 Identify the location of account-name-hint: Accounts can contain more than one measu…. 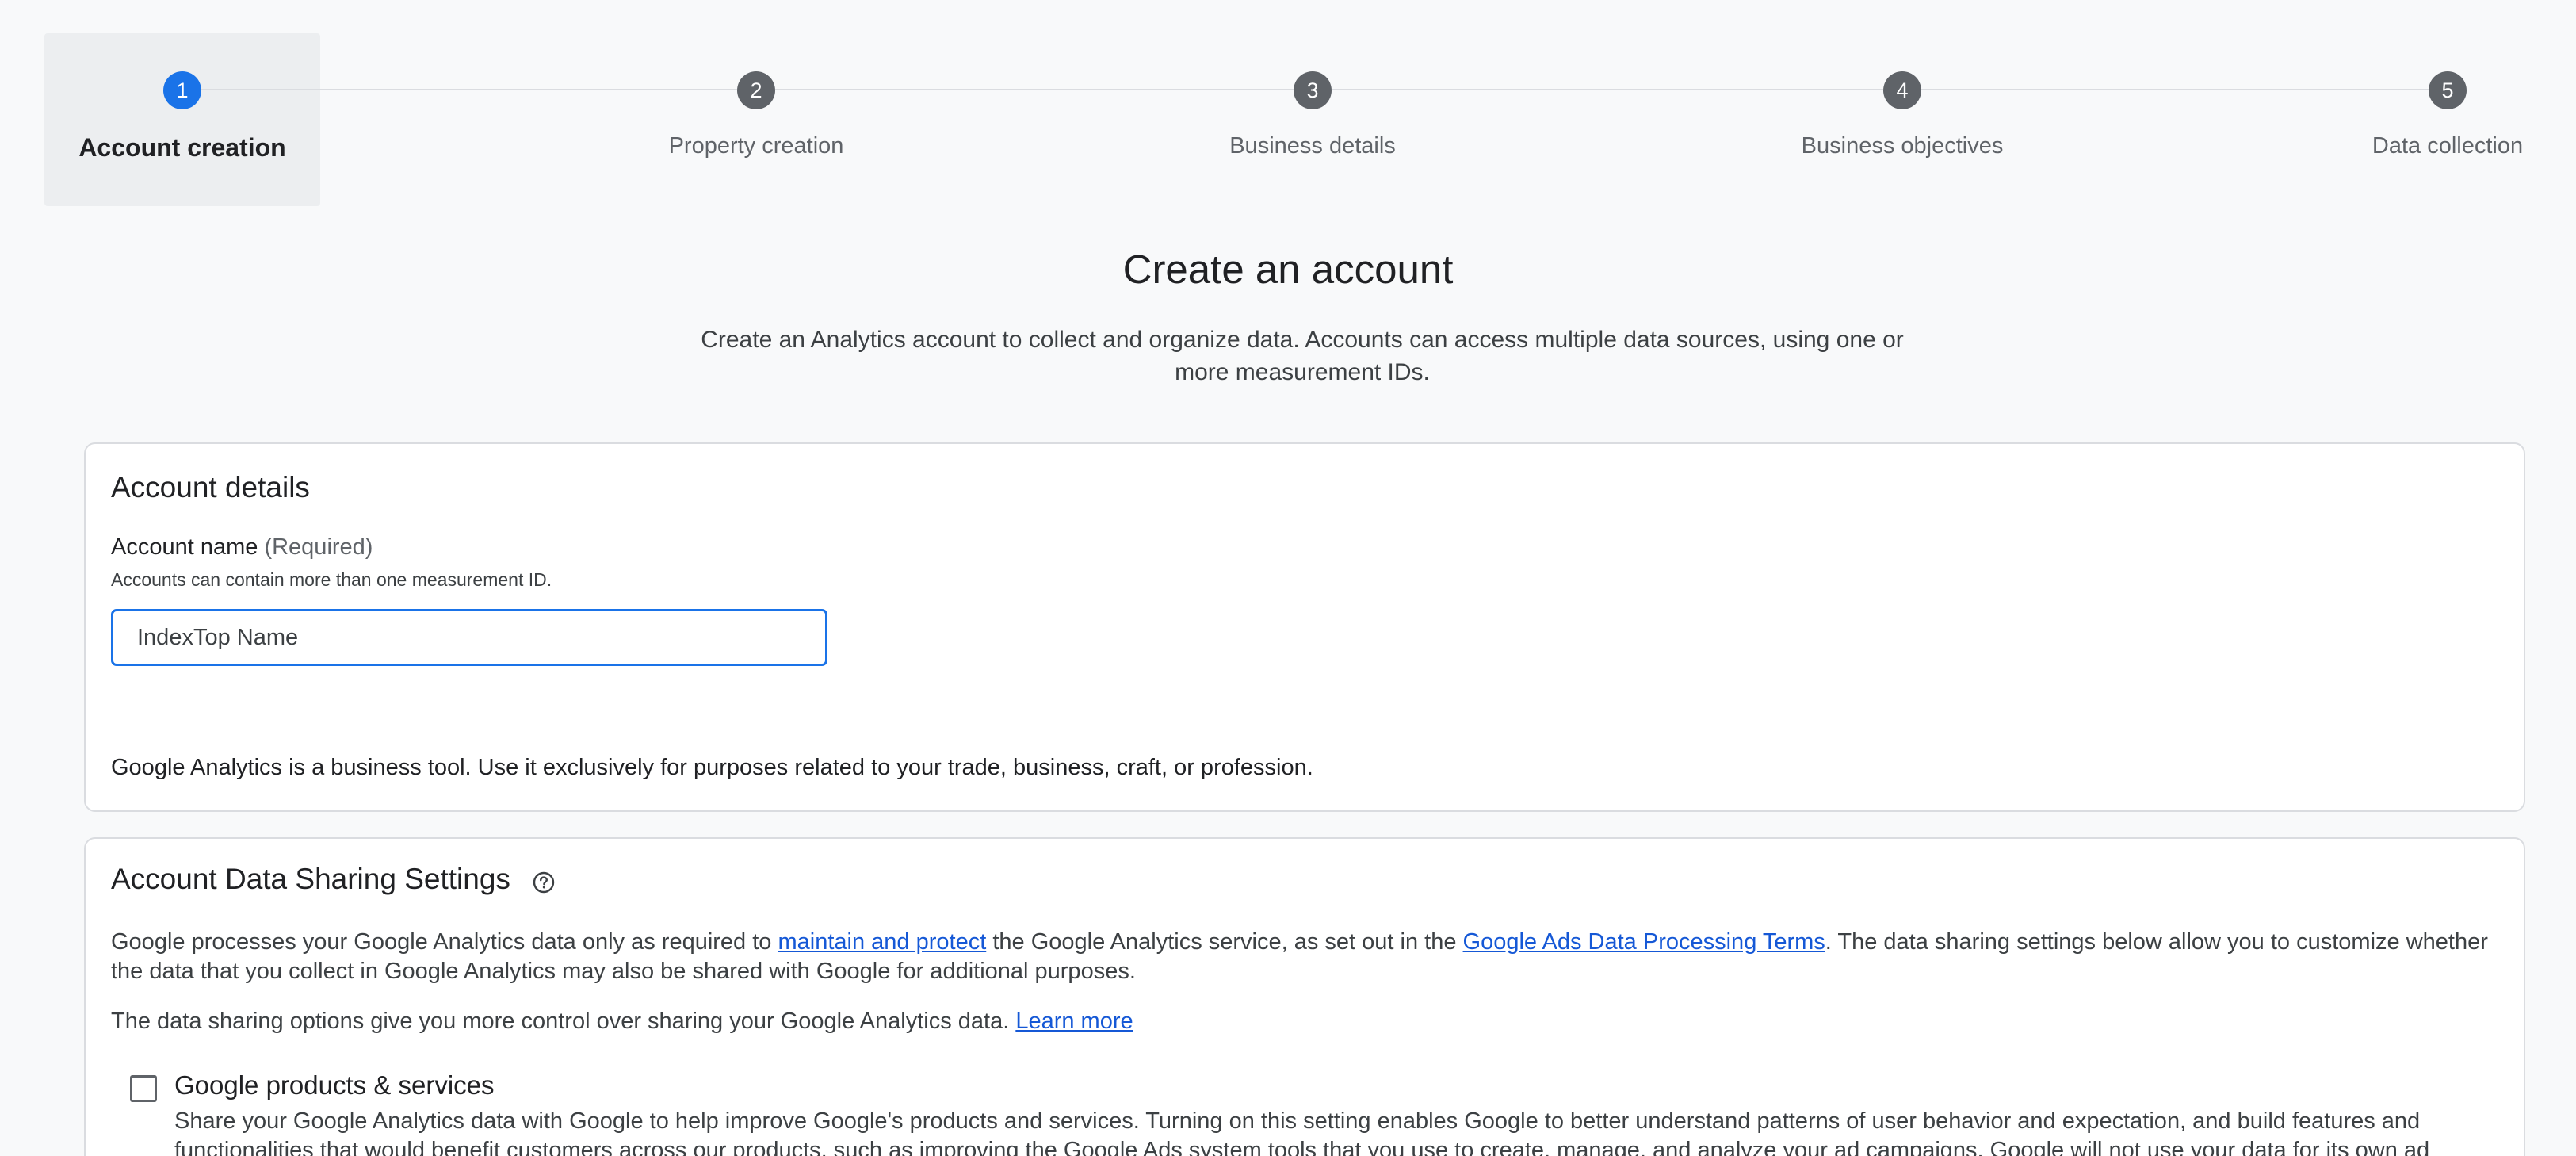
(331, 579).